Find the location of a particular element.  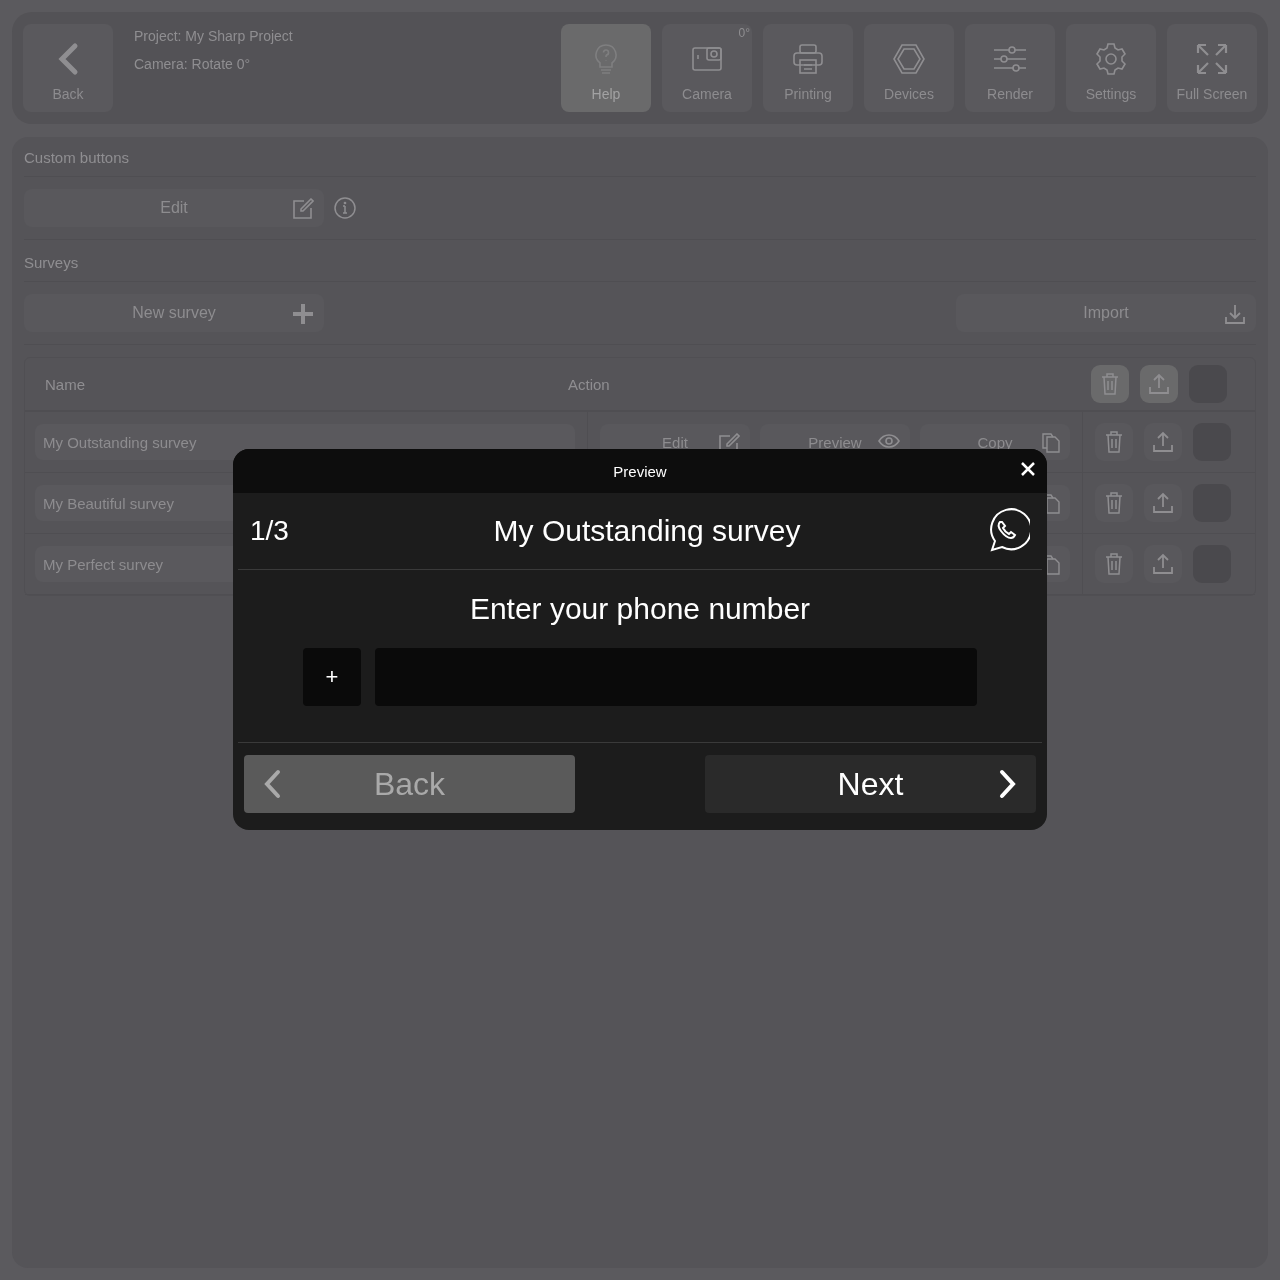

close-button is located at coordinates (1028, 469).